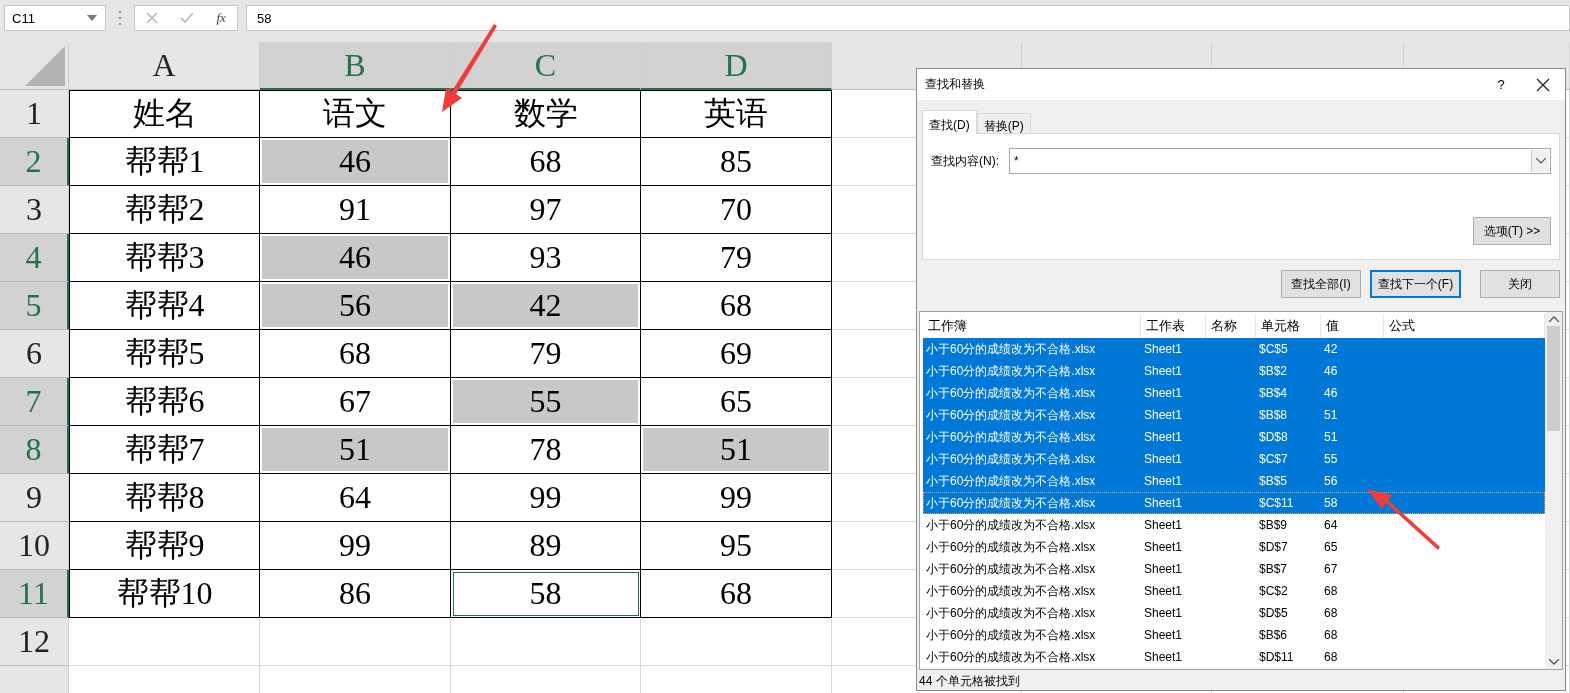 The width and height of the screenshot is (1570, 693). I want to click on help-button: ?, so click(1501, 84).